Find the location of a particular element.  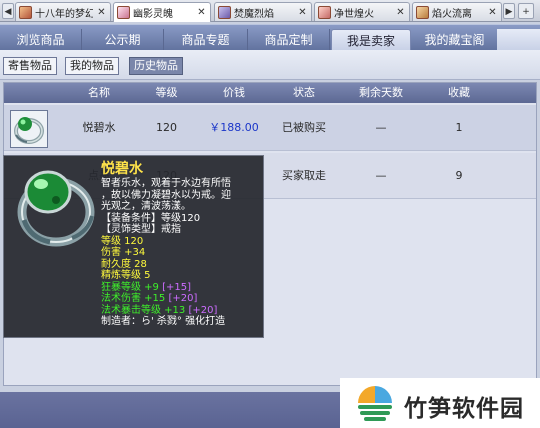

col-status: 状态 is located at coordinates (304, 92).